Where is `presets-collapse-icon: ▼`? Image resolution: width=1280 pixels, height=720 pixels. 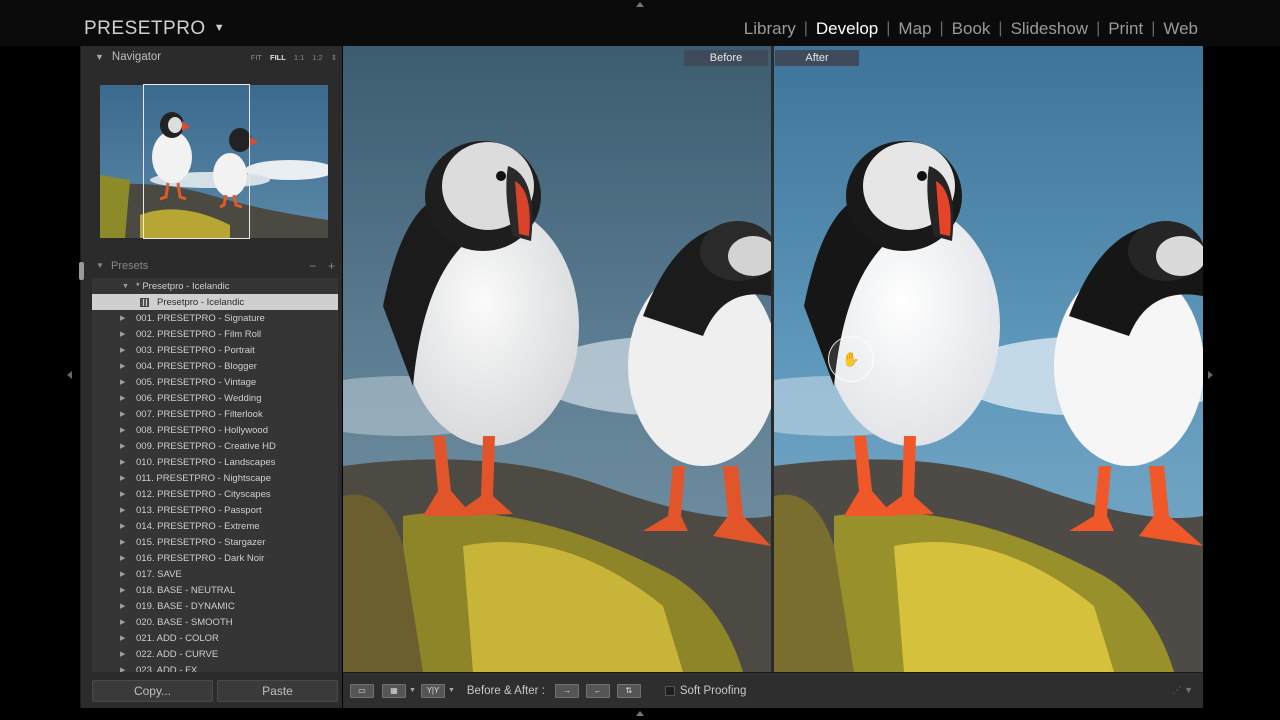 presets-collapse-icon: ▼ is located at coordinates (100, 265).